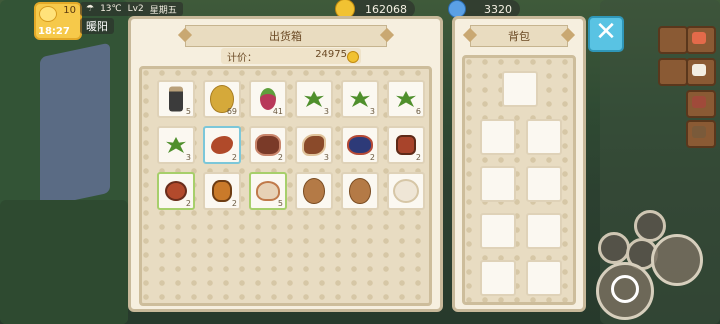 The height and width of the screenshot is (324, 720). What do you see at coordinates (291, 56) in the screenshot?
I see `price-row: 计价： 24975` at bounding box center [291, 56].